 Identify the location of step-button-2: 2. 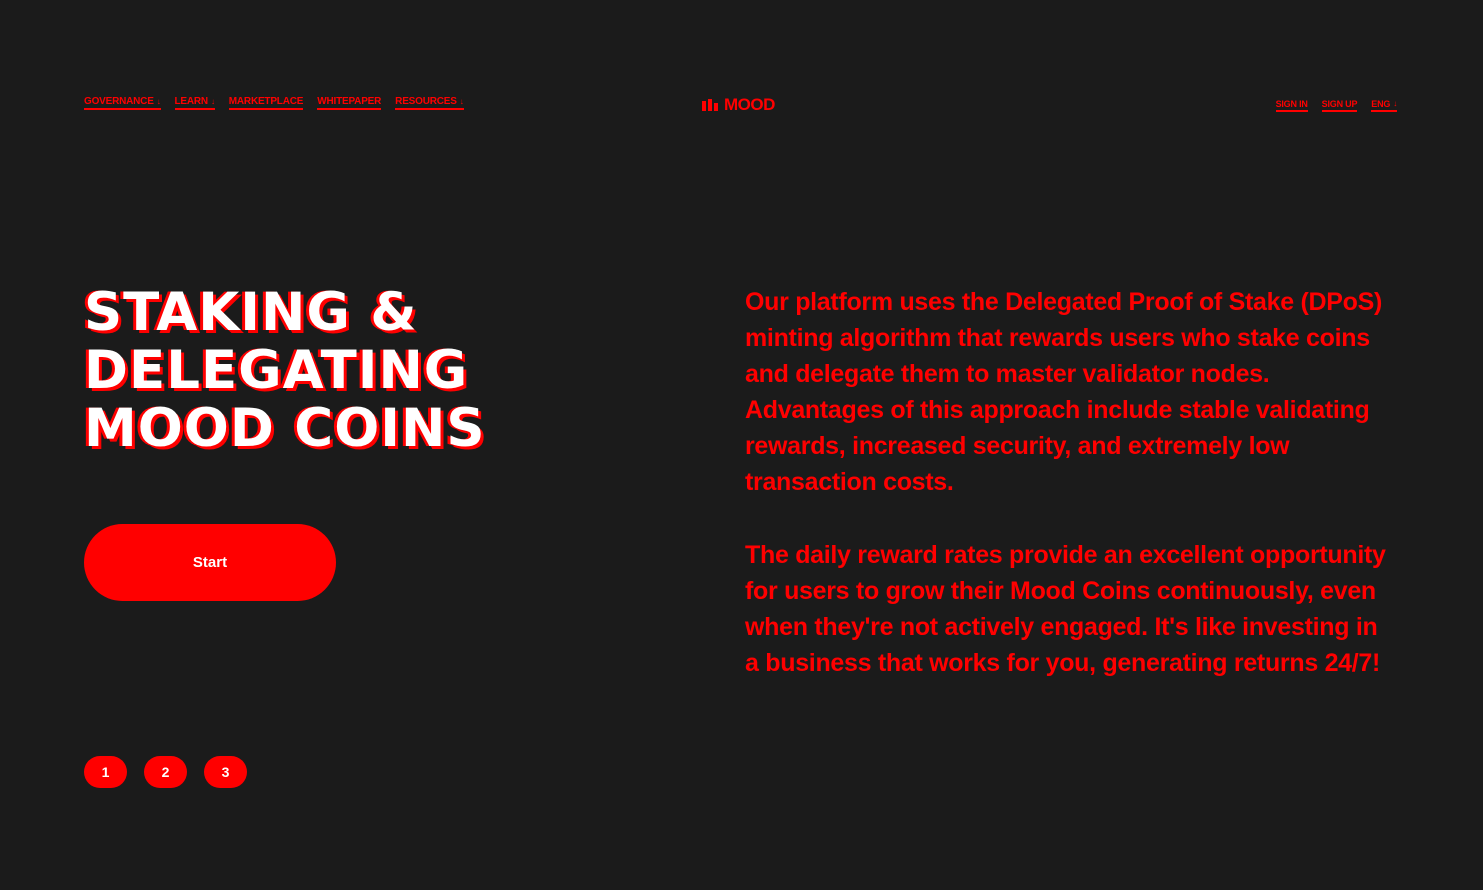
(165, 772).